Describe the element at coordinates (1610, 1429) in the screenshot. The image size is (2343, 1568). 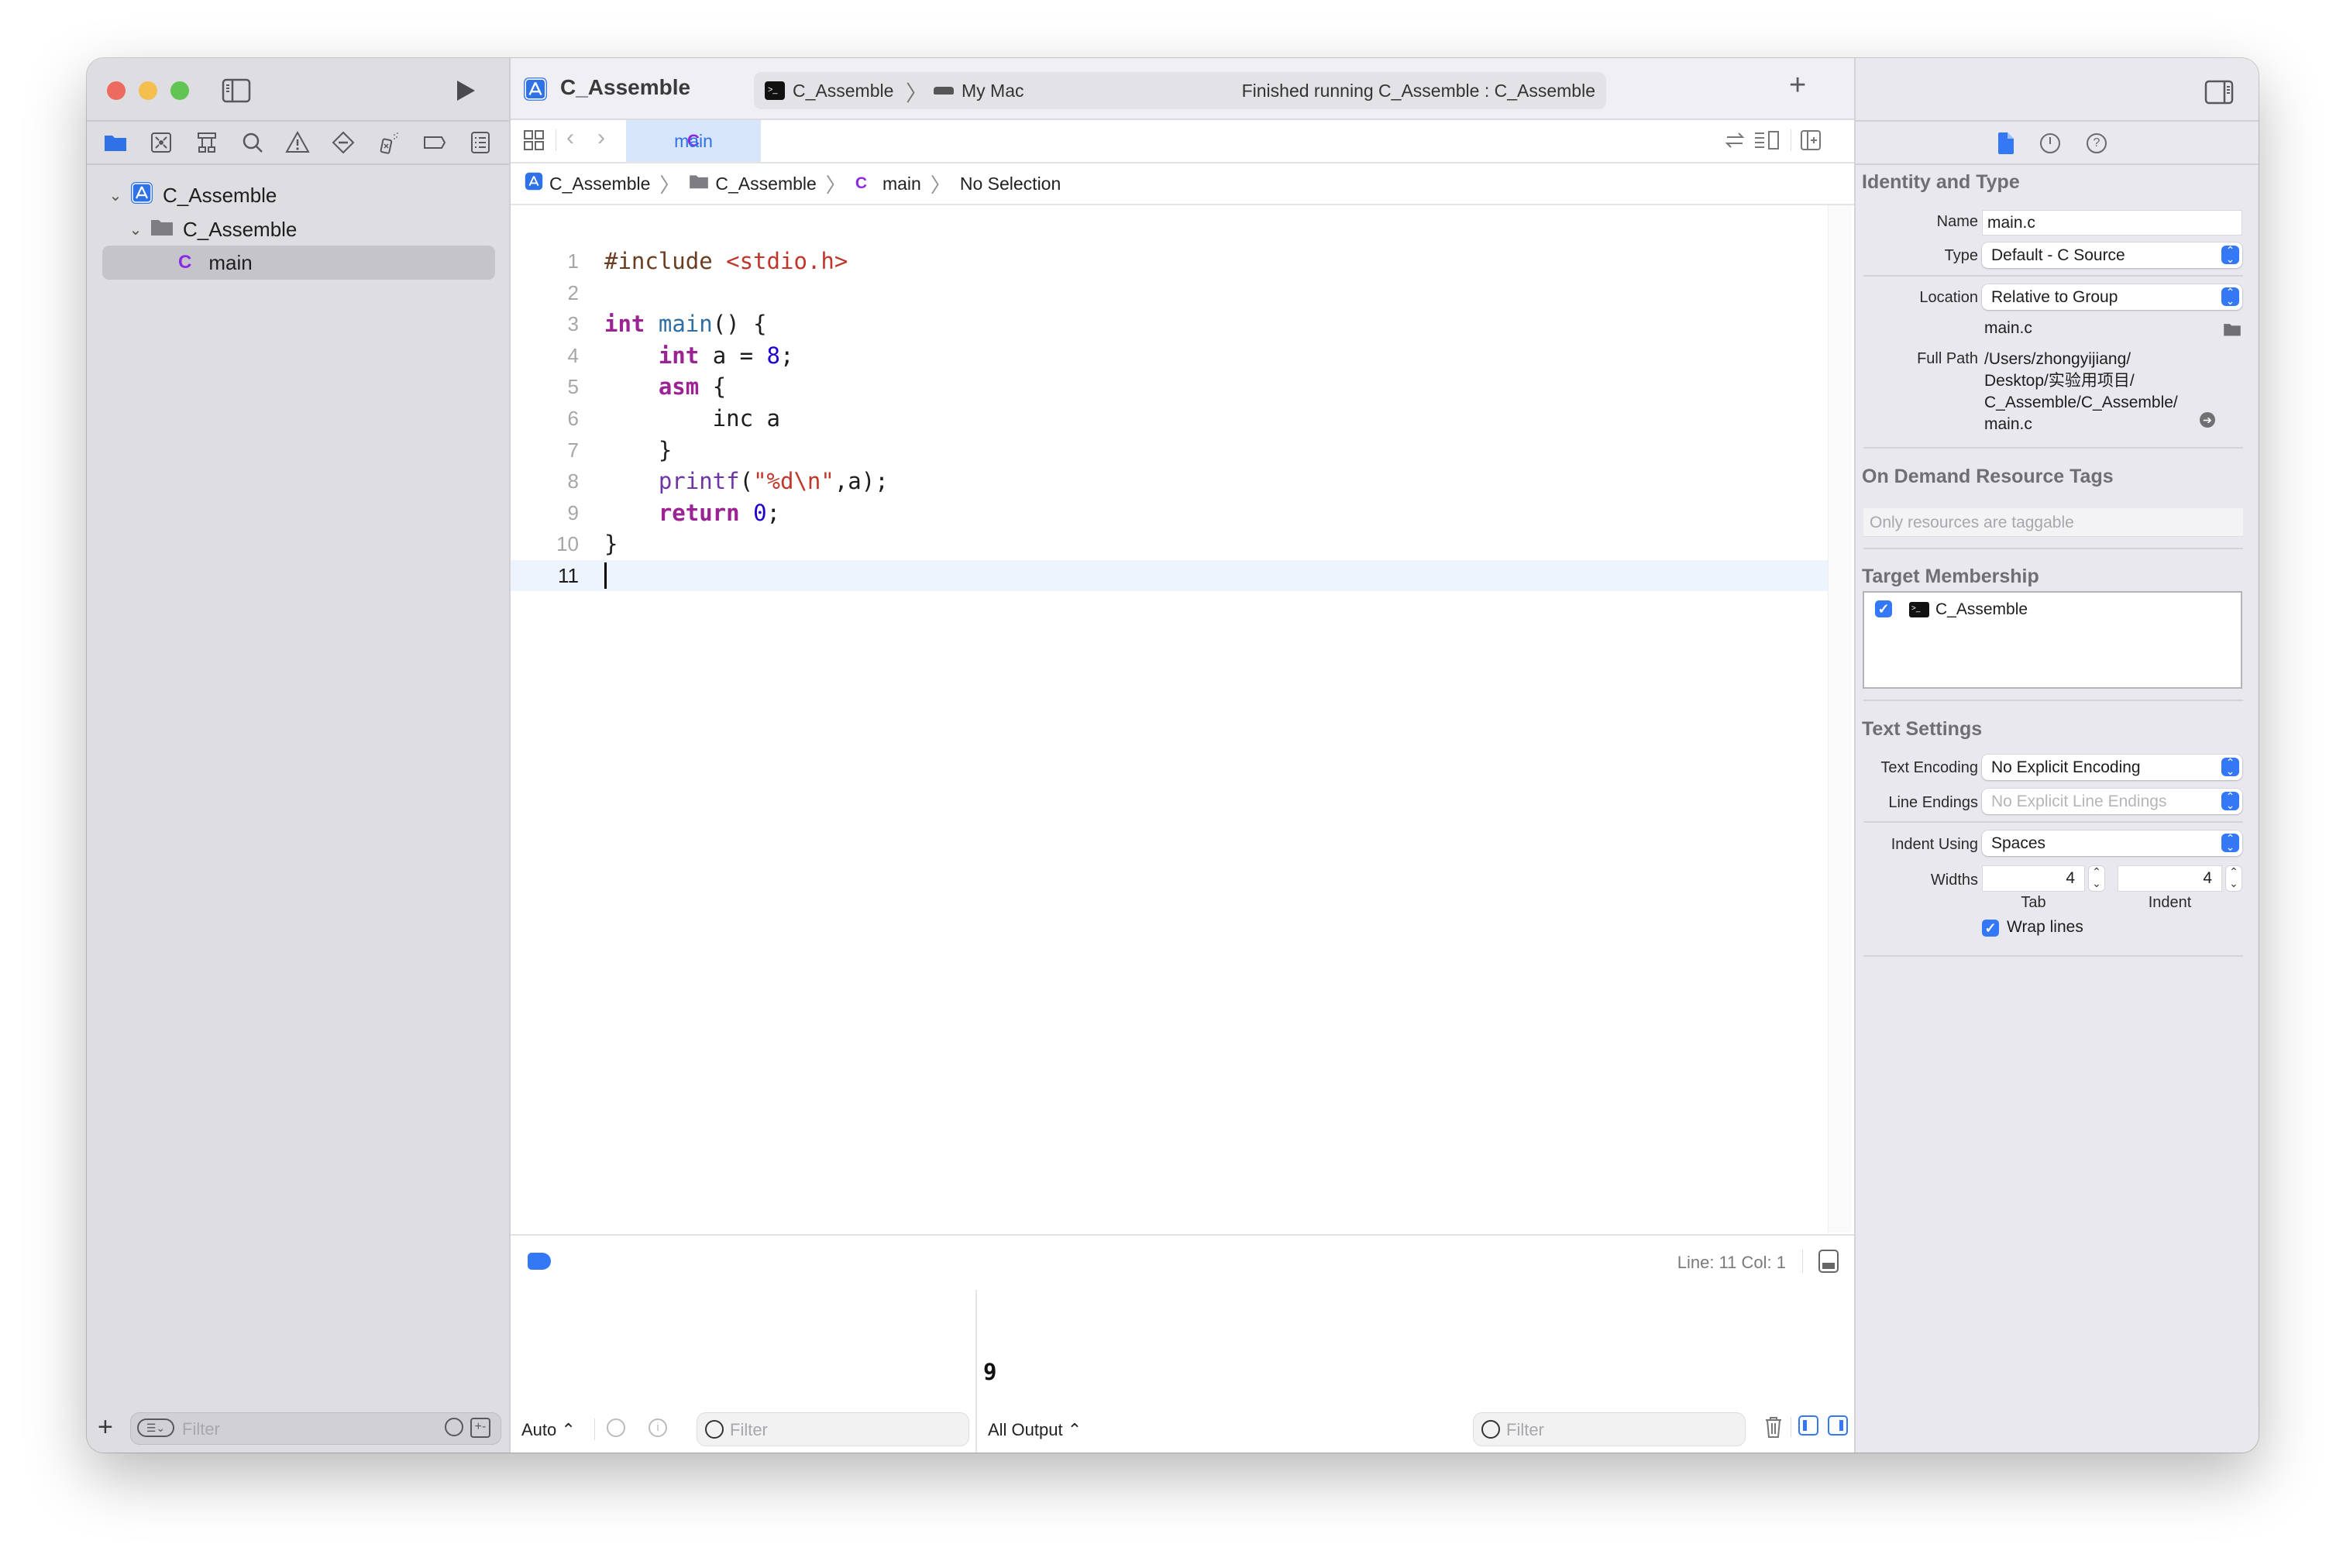
I see `console-filter-field: Filter` at that location.